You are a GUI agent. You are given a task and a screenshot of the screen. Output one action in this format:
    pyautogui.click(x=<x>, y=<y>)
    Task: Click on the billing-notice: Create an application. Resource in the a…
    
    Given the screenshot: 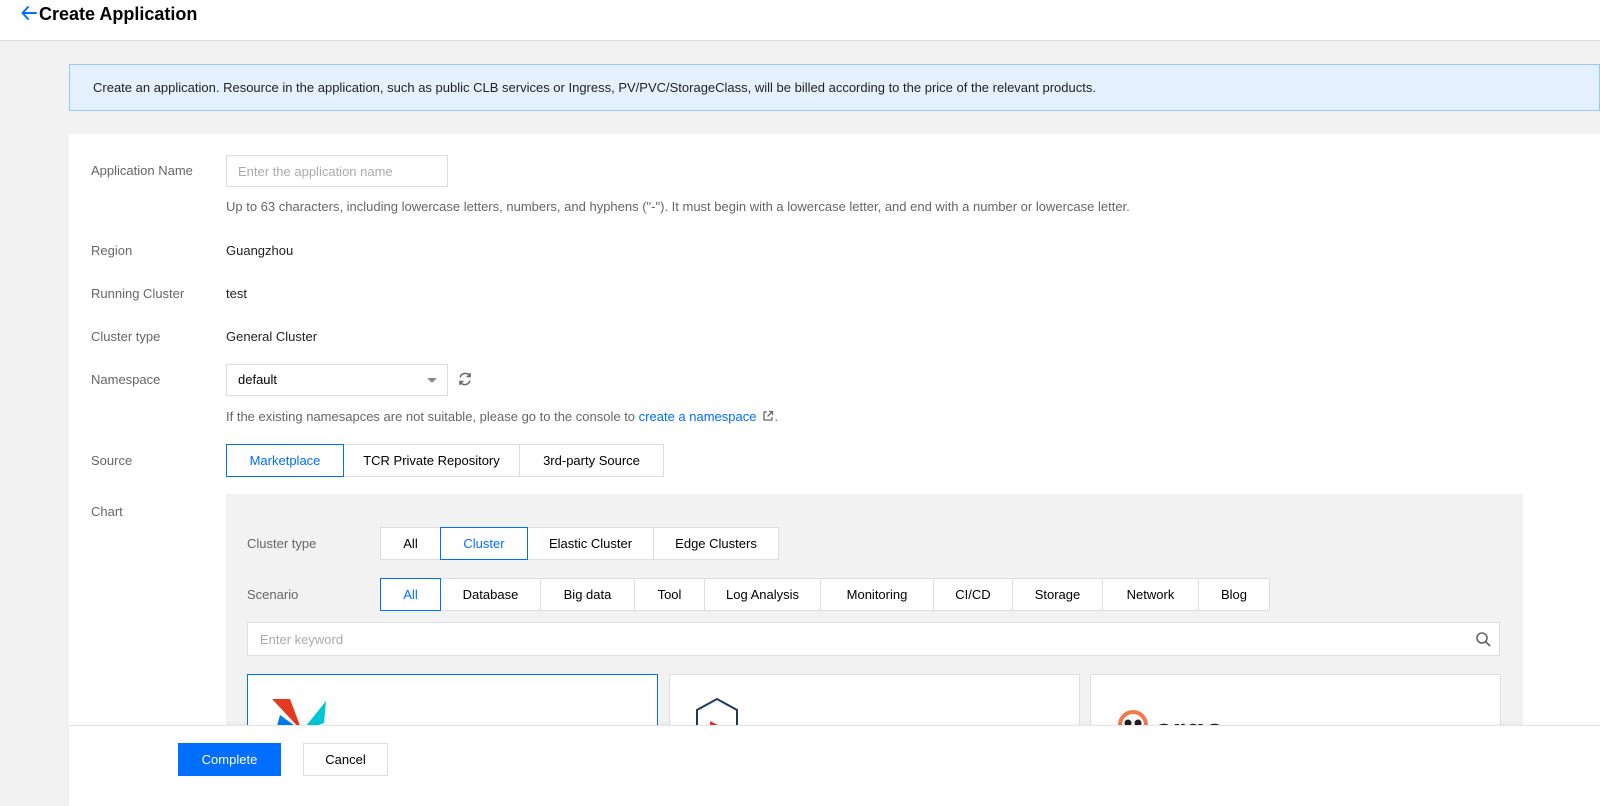 What is the action you would take?
    pyautogui.click(x=834, y=87)
    